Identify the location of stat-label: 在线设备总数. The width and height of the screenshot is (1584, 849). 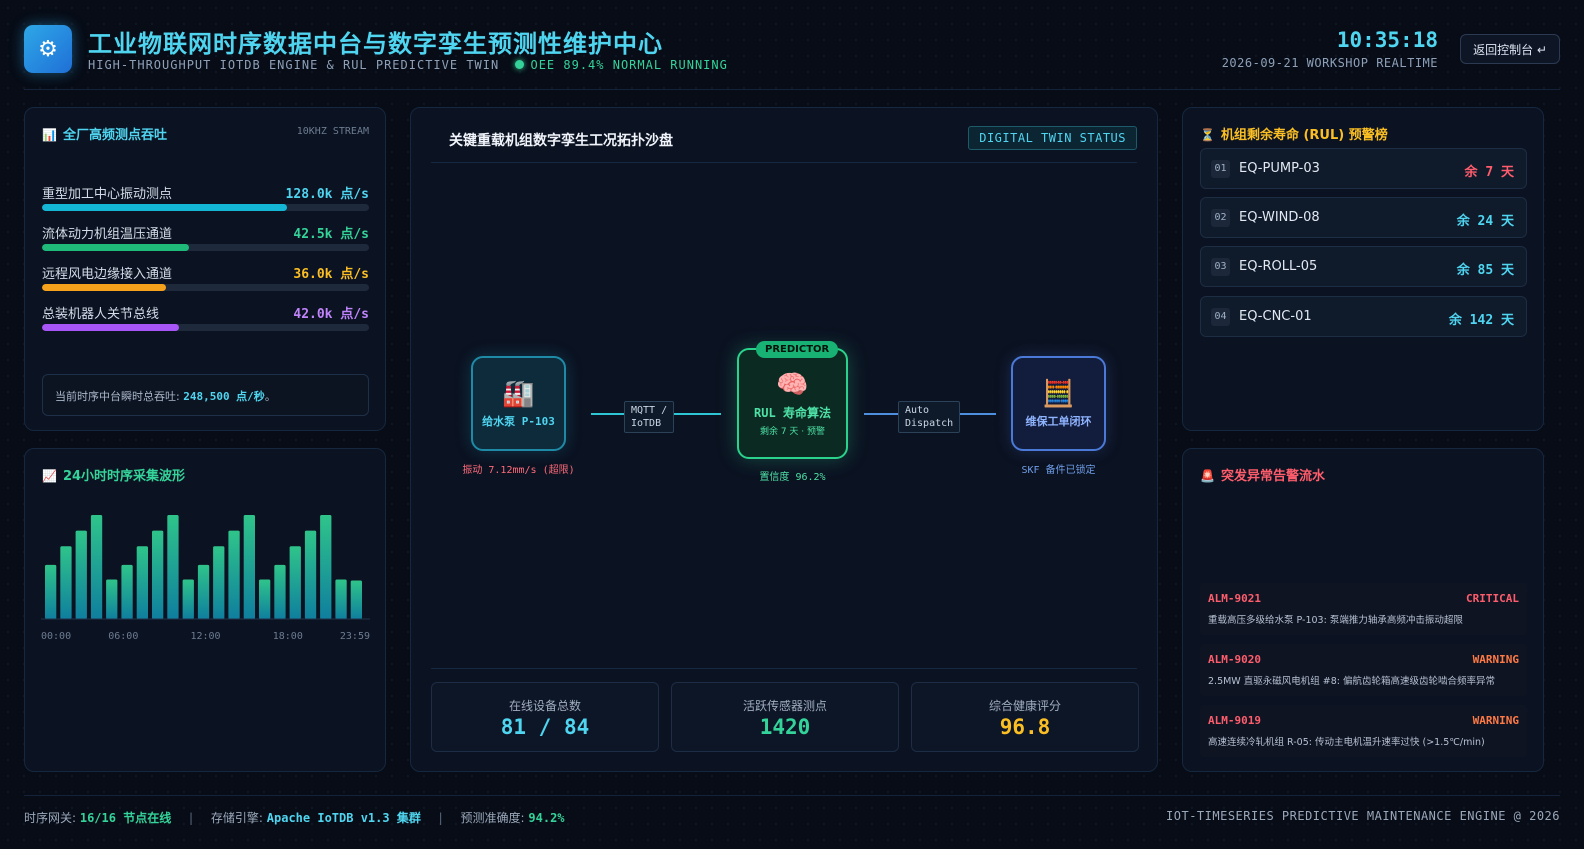
(544, 706).